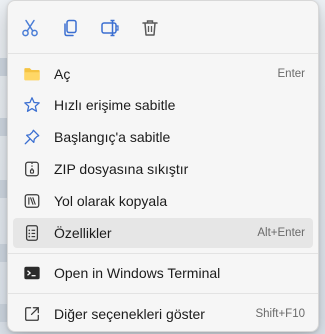 The width and height of the screenshot is (325, 334). I want to click on menu-item-compress-zip: ZIP dosyasına sıkıştır, so click(163, 169).